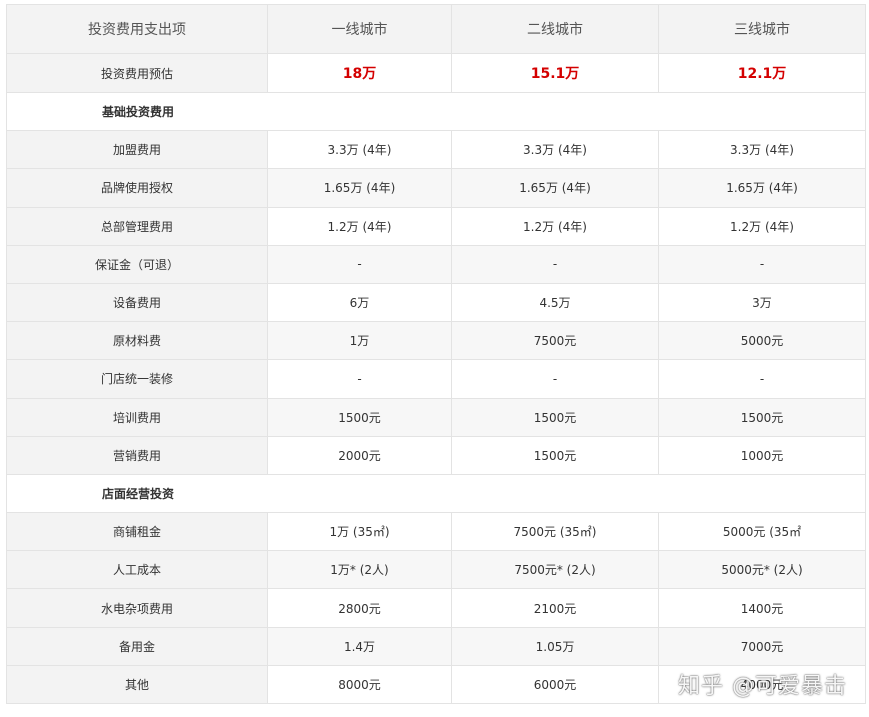  I want to click on cell-tier2: 1.2万 (4年), so click(555, 226).